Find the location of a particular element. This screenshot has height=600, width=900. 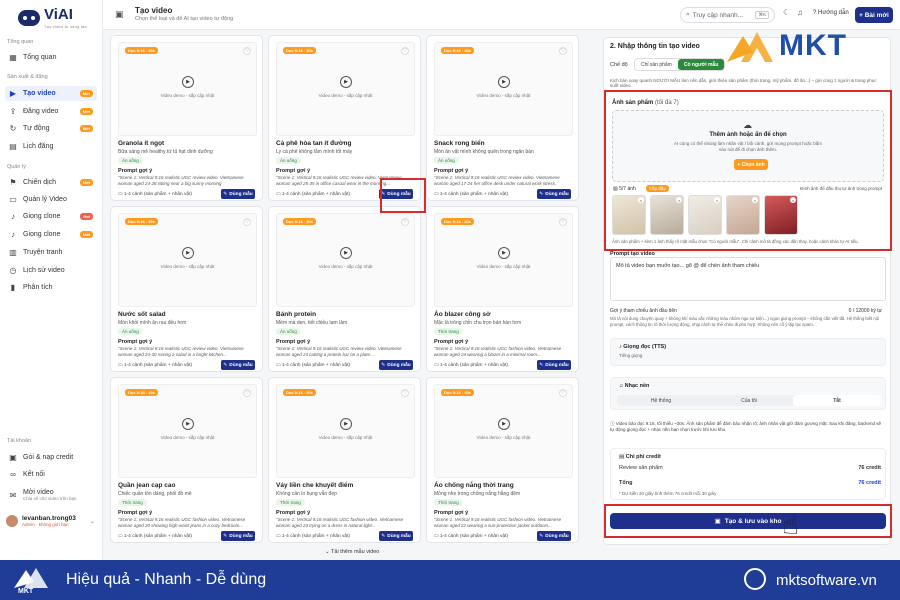

moon-icon: ☾ is located at coordinates (786, 12).